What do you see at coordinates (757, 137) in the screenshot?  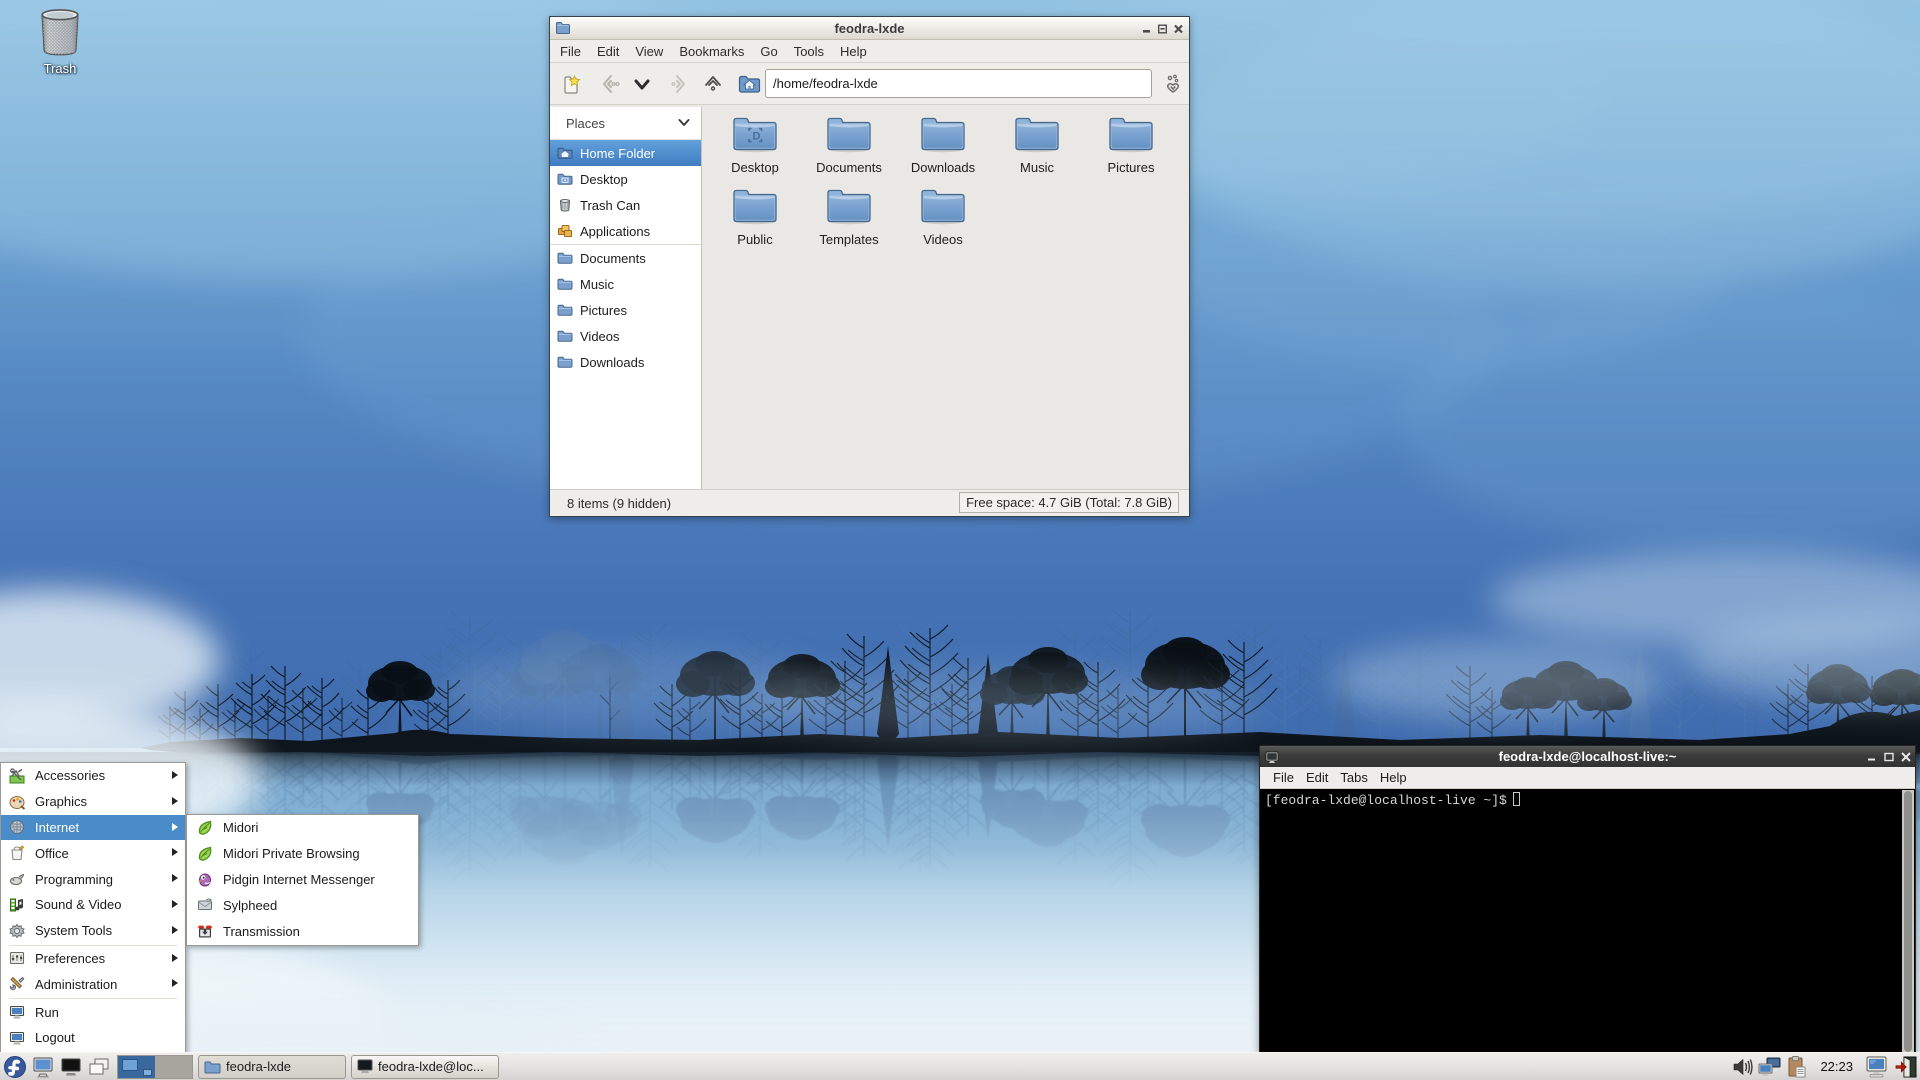 I see `svg-text: D` at bounding box center [757, 137].